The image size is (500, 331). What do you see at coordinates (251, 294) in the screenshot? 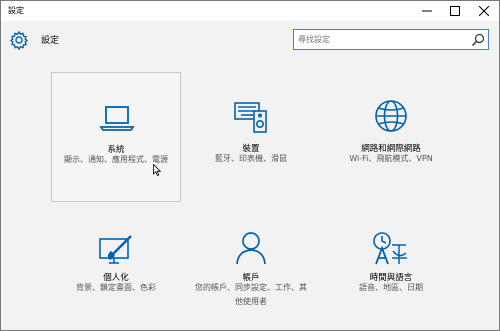
I see `tile-description: 您的帳戶、同步設定、工作、其他使用者` at bounding box center [251, 294].